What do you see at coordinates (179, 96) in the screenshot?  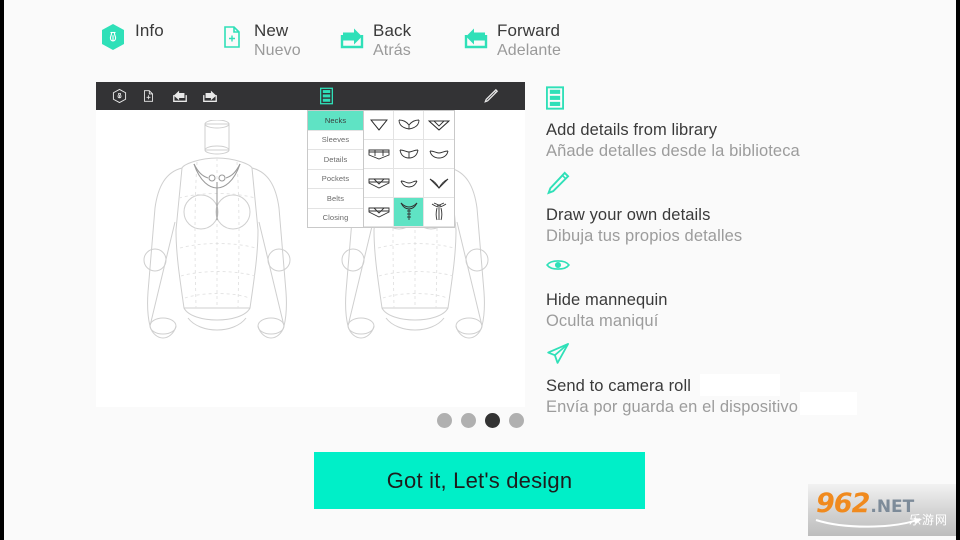 I see `undo-icon` at bounding box center [179, 96].